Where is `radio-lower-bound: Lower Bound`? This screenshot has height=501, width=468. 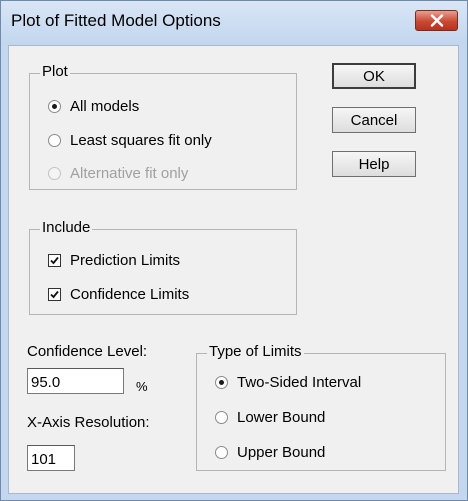
radio-lower-bound: Lower Bound is located at coordinates (270, 417).